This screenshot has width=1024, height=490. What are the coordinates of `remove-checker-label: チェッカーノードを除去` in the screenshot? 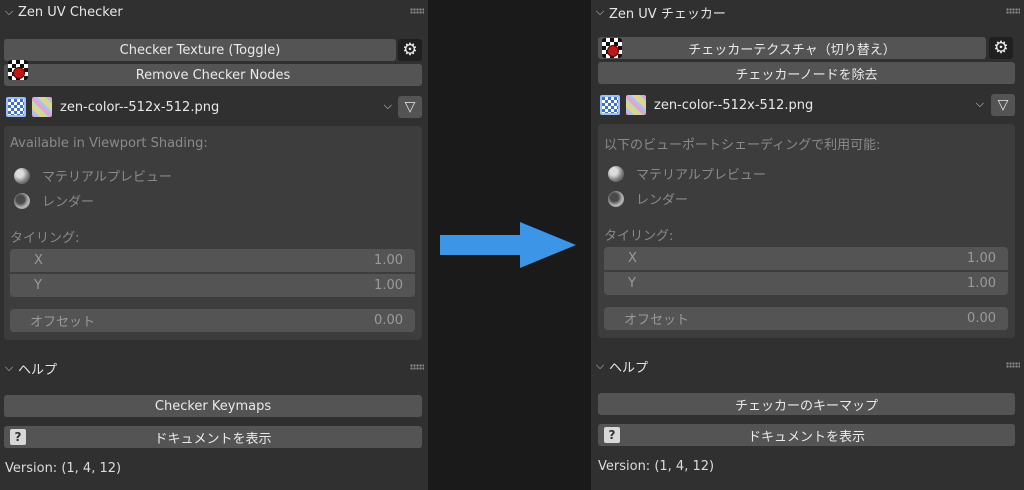 It's located at (806, 75).